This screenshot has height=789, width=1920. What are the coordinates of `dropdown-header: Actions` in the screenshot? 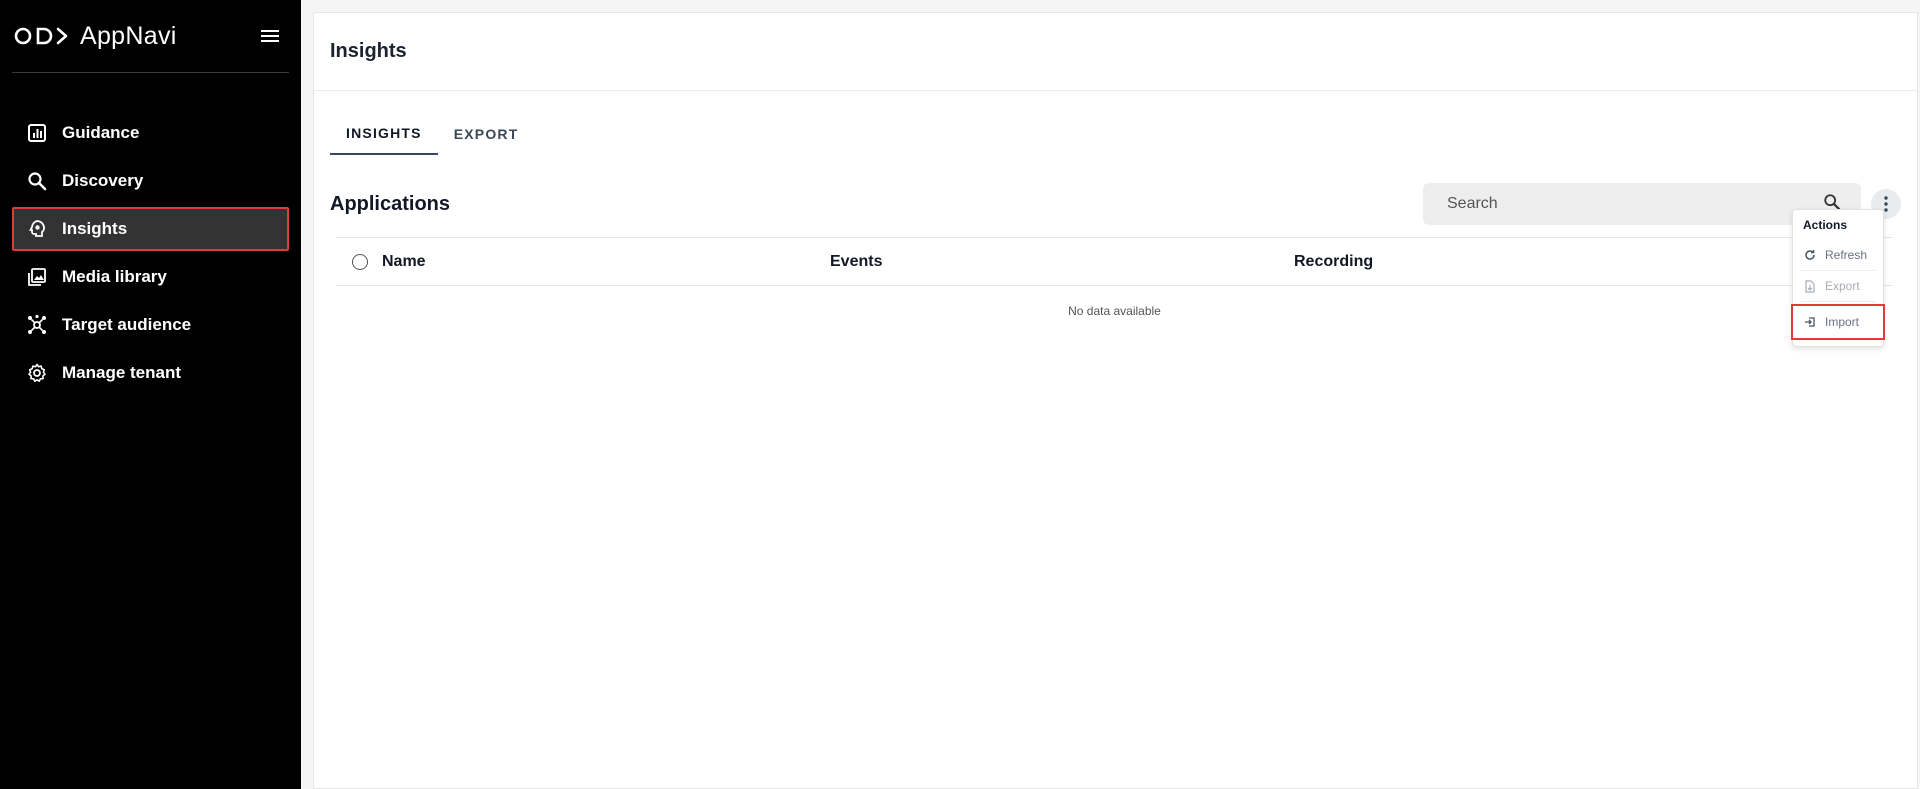 It's located at (1825, 225).